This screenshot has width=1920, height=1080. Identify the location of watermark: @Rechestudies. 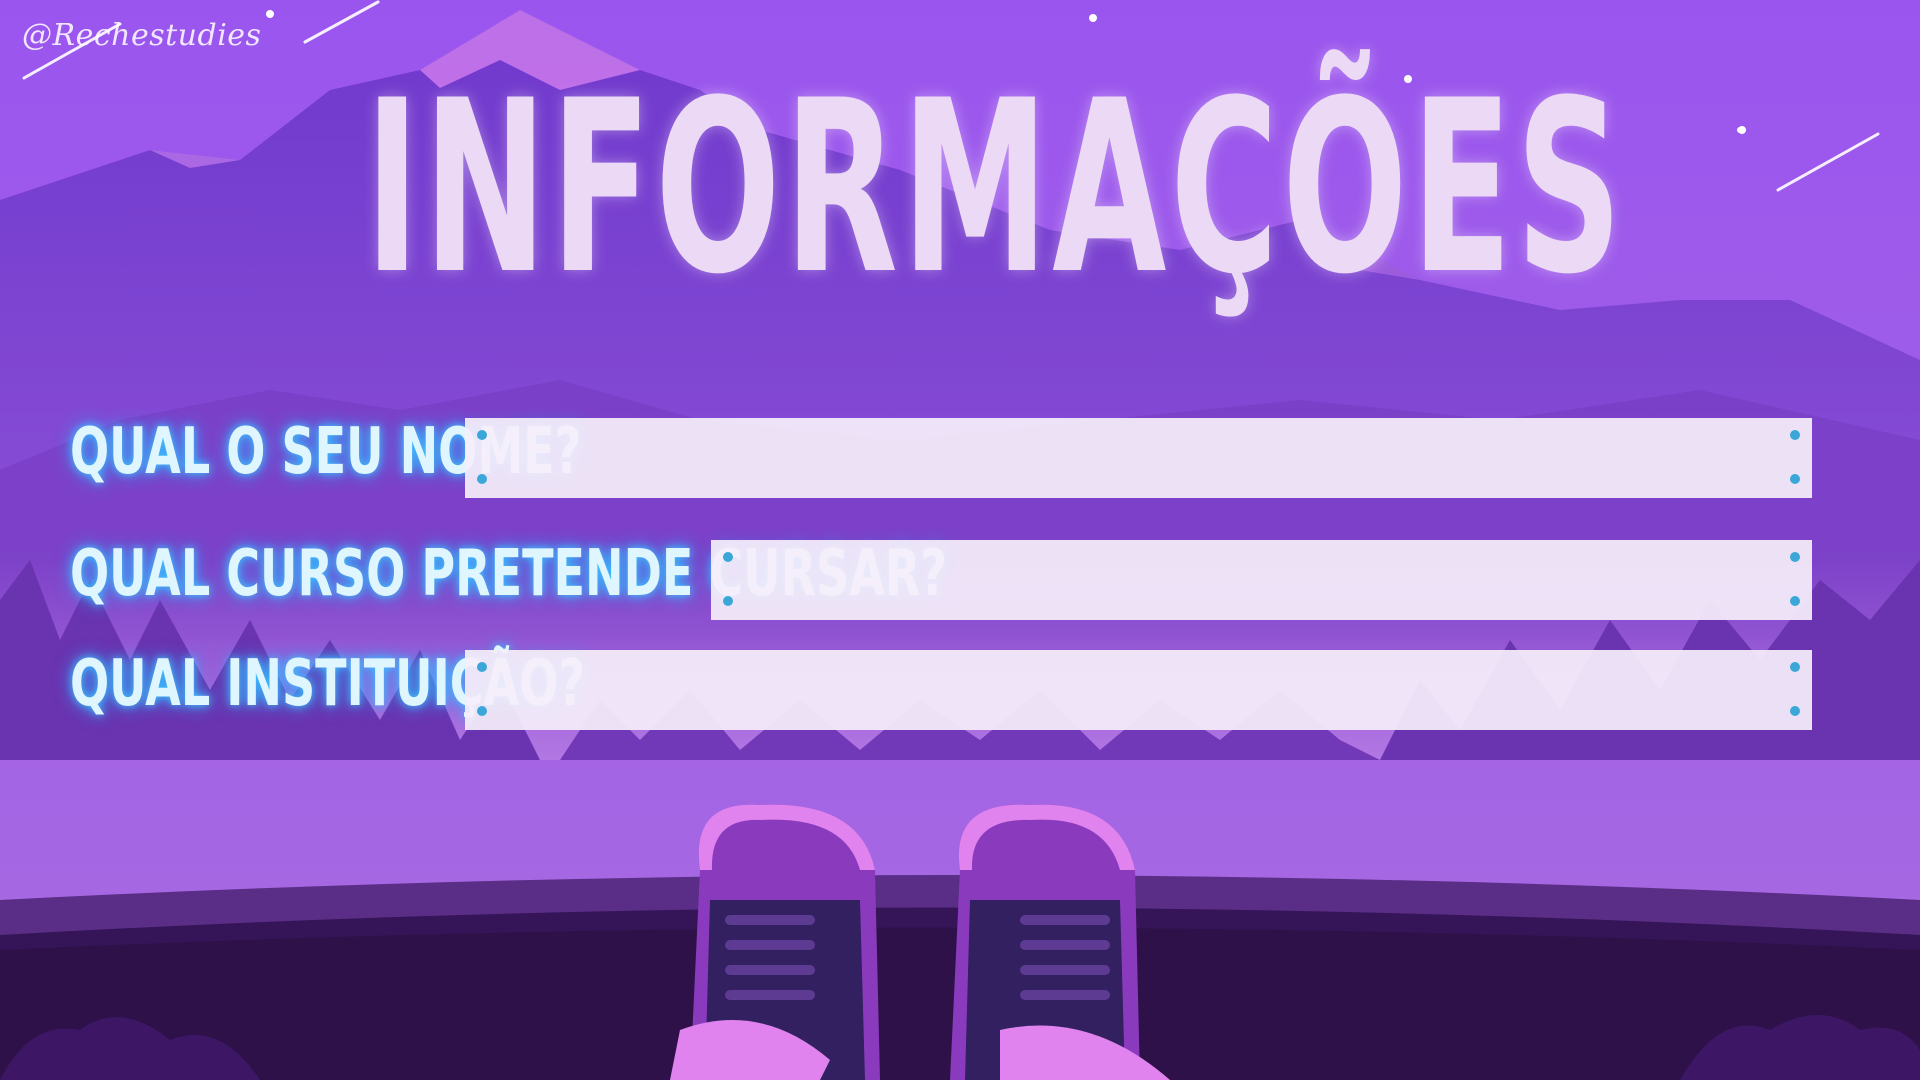
(142, 35).